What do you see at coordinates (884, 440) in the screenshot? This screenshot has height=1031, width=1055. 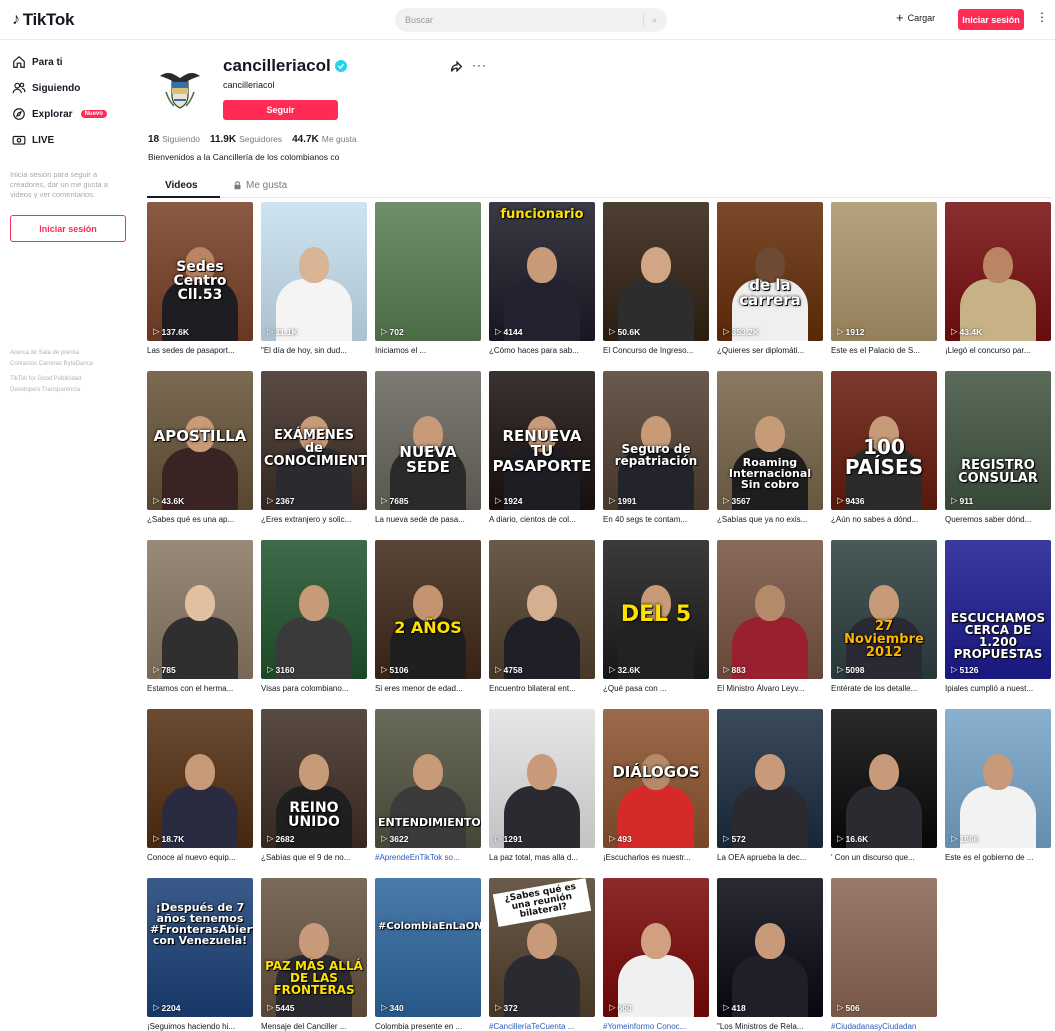 I see `video-thumbnail: 100 PAÍSES ▷ 9436` at bounding box center [884, 440].